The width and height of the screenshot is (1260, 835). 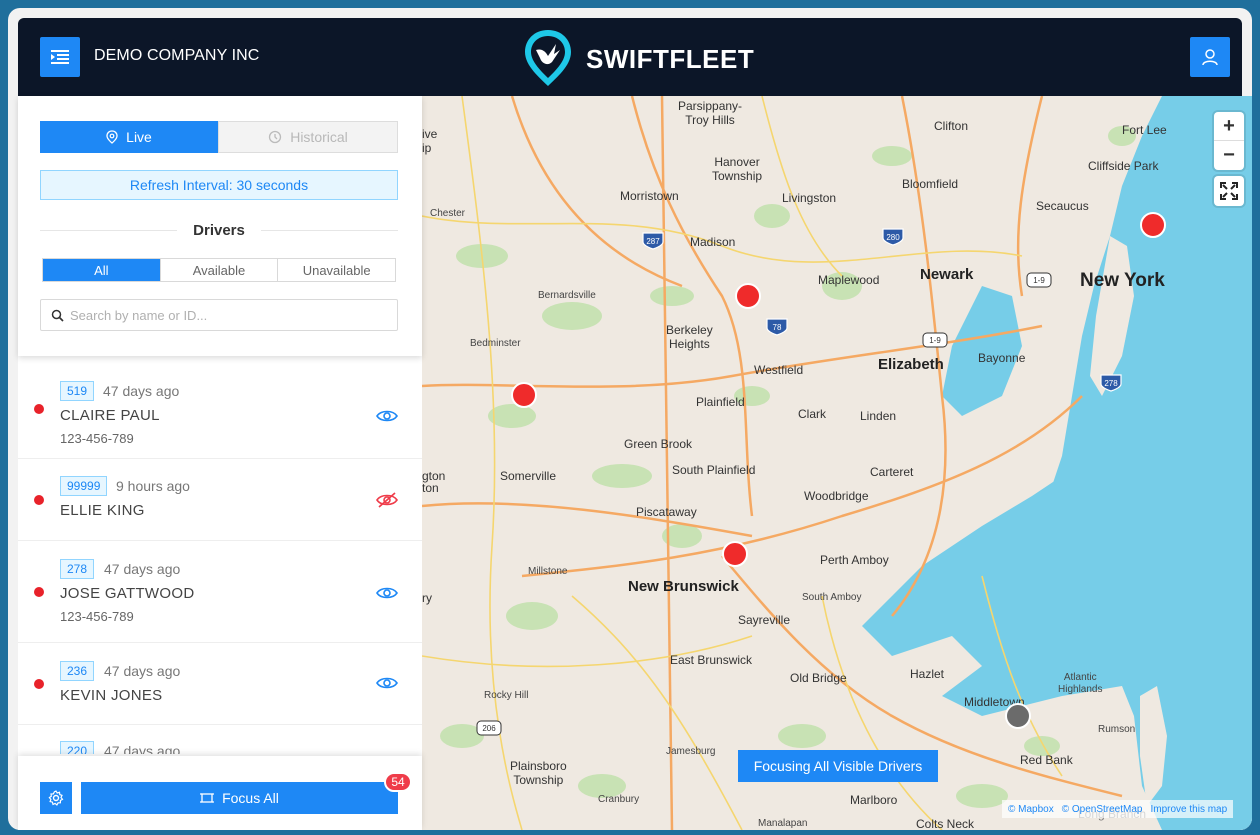 What do you see at coordinates (649, 196) in the screenshot?
I see `map-place-label: Morristown` at bounding box center [649, 196].